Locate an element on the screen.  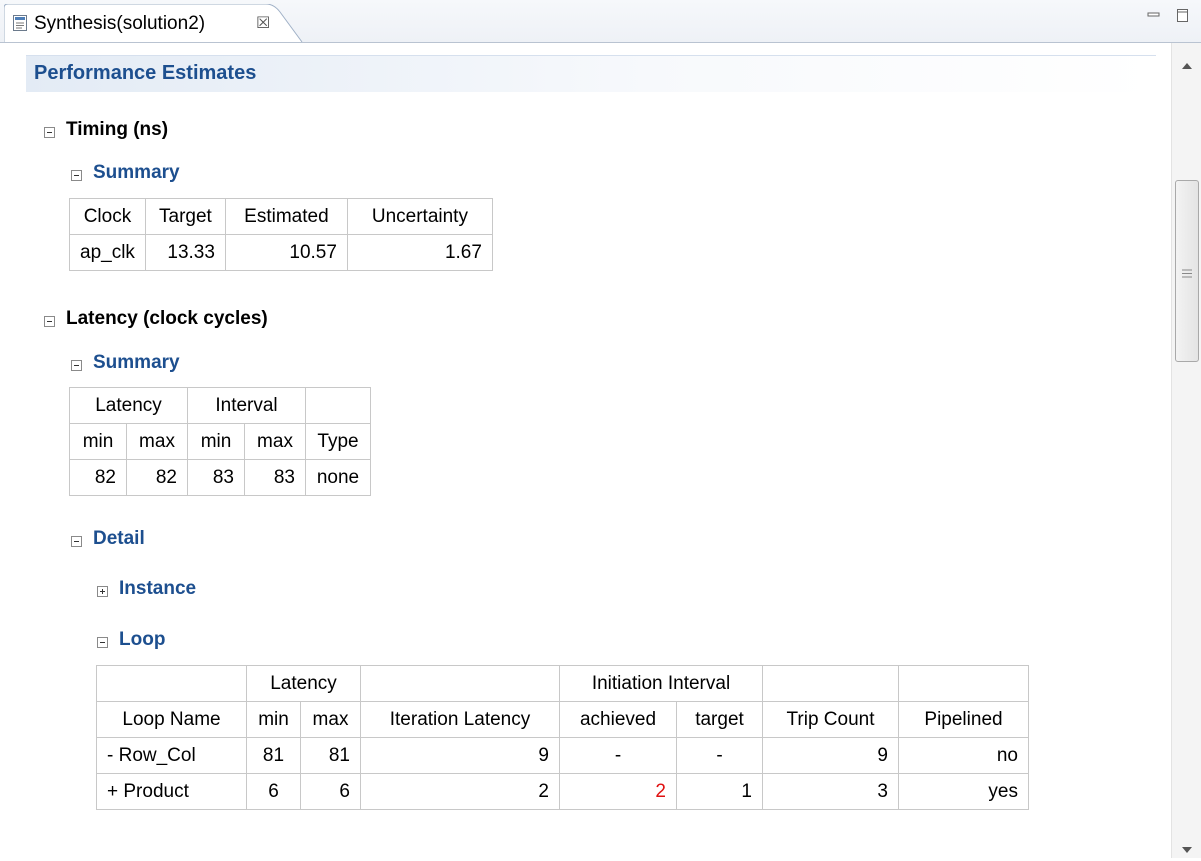
performance-estimates-header: Performance Estimates is located at coordinates (591, 73).